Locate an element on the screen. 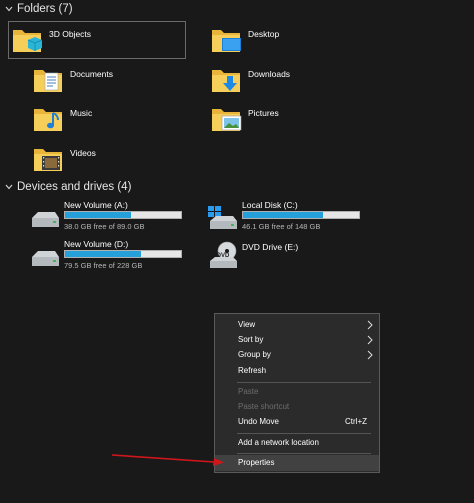 Image resolution: width=474 pixels, height=503 pixels. menu-item-label: Paste is located at coordinates (248, 391).